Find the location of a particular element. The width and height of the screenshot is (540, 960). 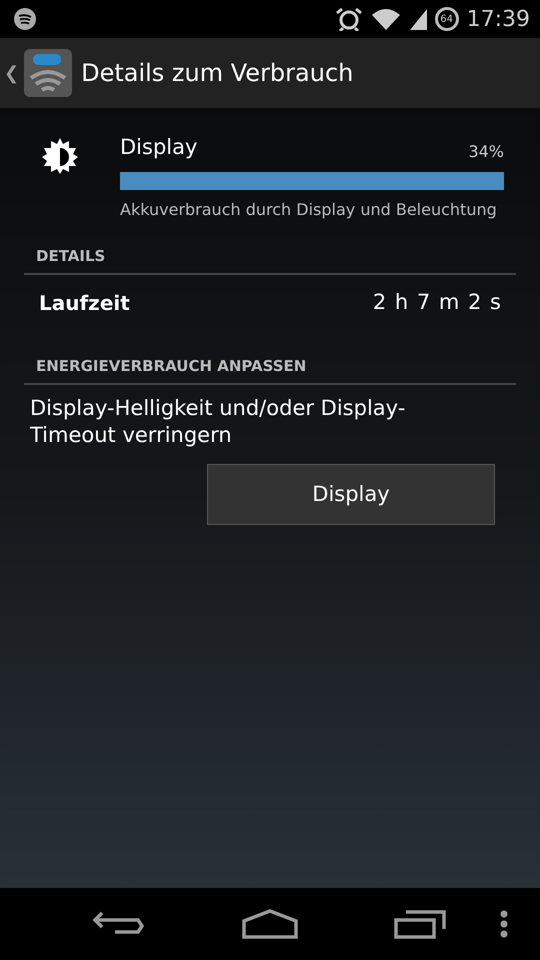

app-icon is located at coordinates (48, 73).